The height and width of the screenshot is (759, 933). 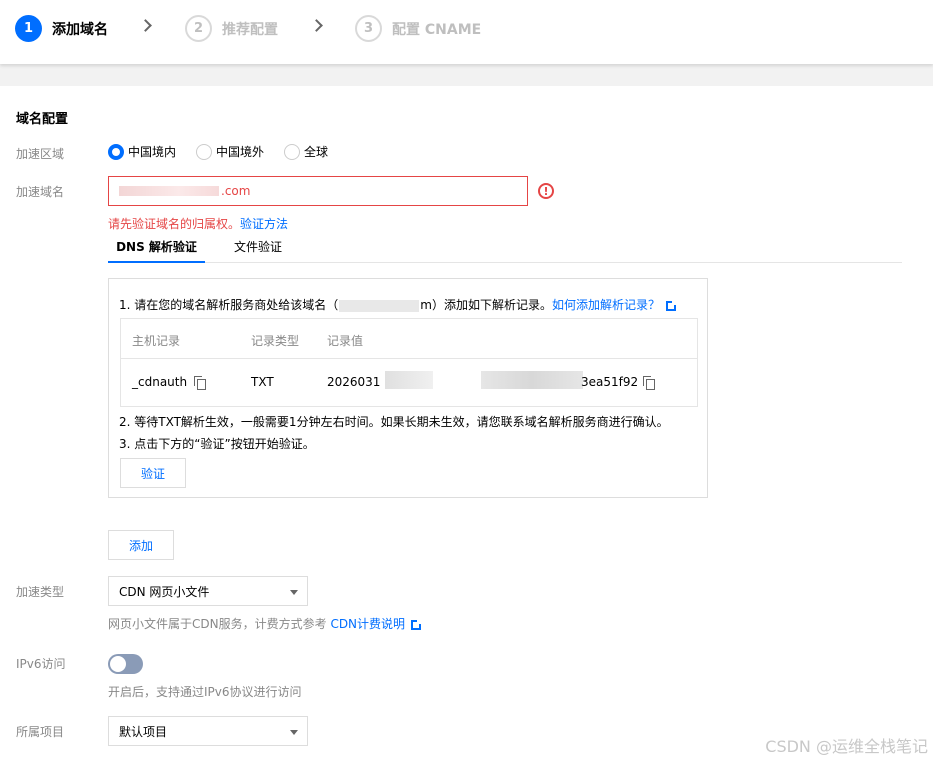 I want to click on accel-type-value: CDN 网页小文件, so click(x=164, y=591).